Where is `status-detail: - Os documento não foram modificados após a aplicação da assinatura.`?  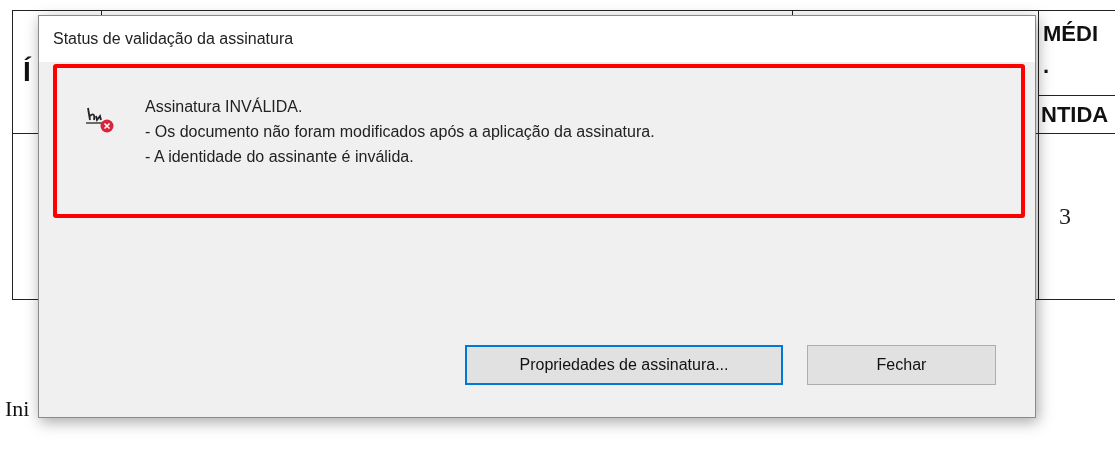
status-detail: - Os documento não foram modificados após a aplicação da assinatura. is located at coordinates (400, 132).